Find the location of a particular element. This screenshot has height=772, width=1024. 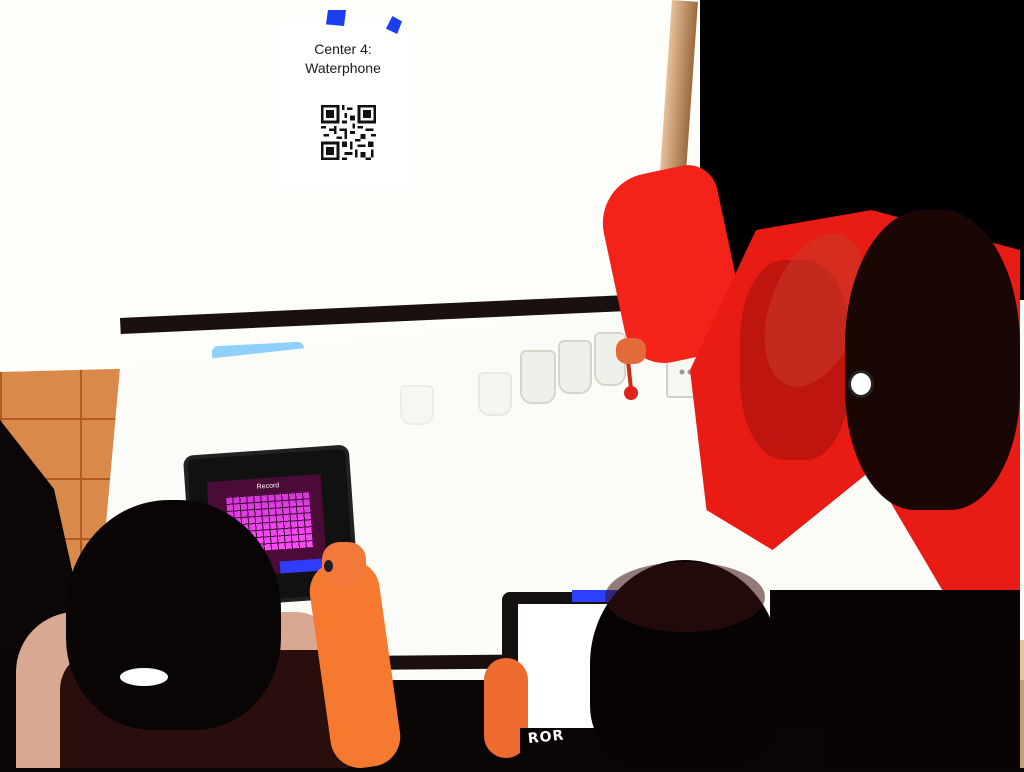

sign-title-line-2: Waterphone is located at coordinates (343, 68).